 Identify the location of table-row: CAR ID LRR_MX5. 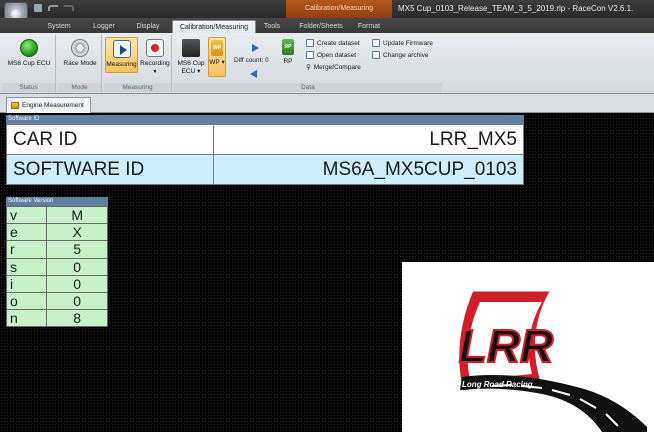
(265, 139).